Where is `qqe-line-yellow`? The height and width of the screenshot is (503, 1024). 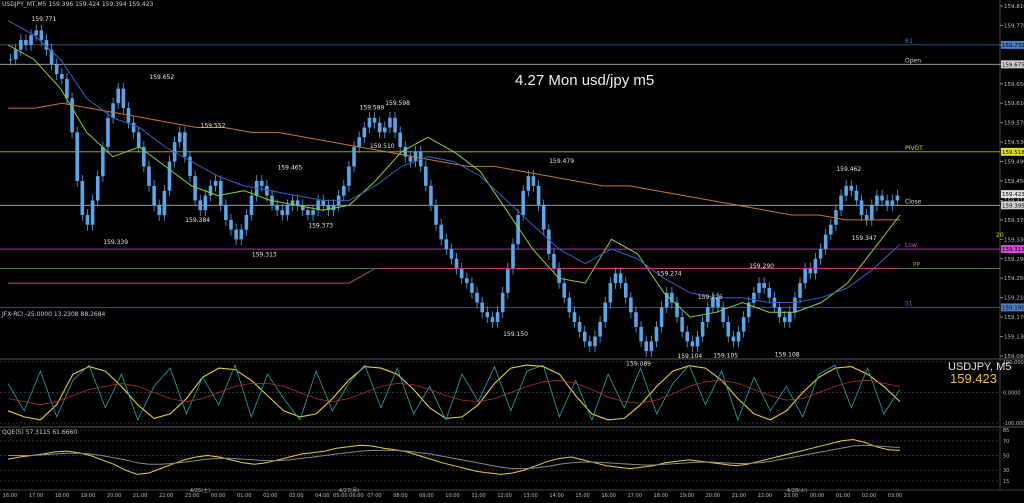 qqe-line-yellow is located at coordinates (454, 456).